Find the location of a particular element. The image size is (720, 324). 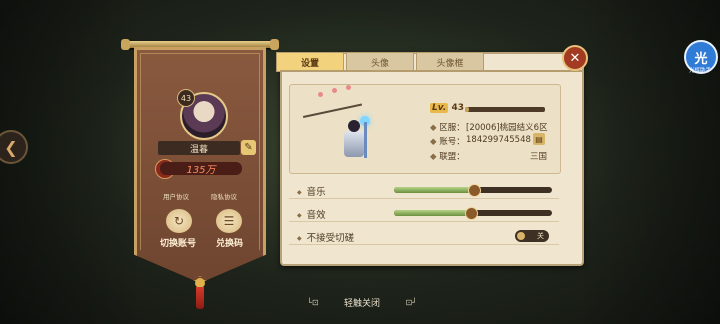

tap-to-close-text: 轻触关闭 is located at coordinates (362, 302).